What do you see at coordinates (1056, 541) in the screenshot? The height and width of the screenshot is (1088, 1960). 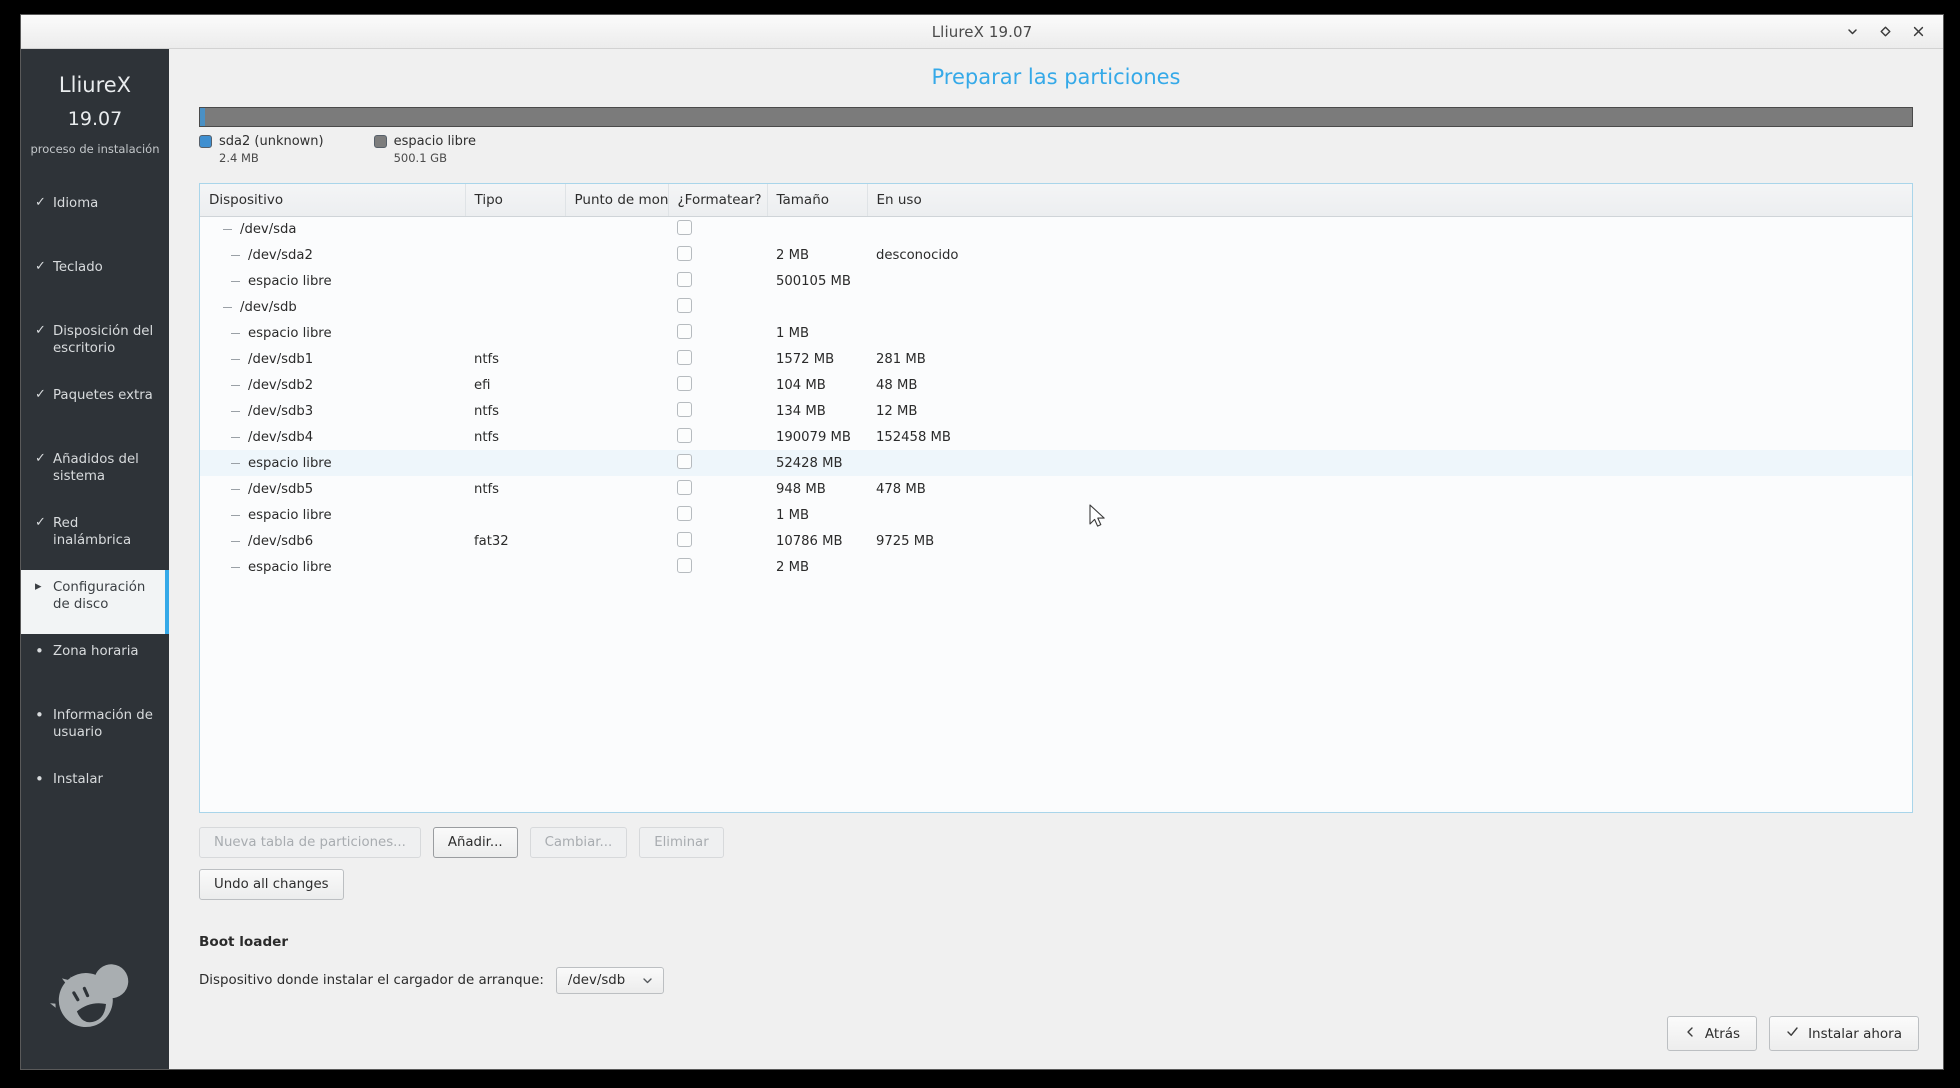 I see `table-row: /dev/sdb6 fat32 10786 MB 9725 MB` at bounding box center [1056, 541].